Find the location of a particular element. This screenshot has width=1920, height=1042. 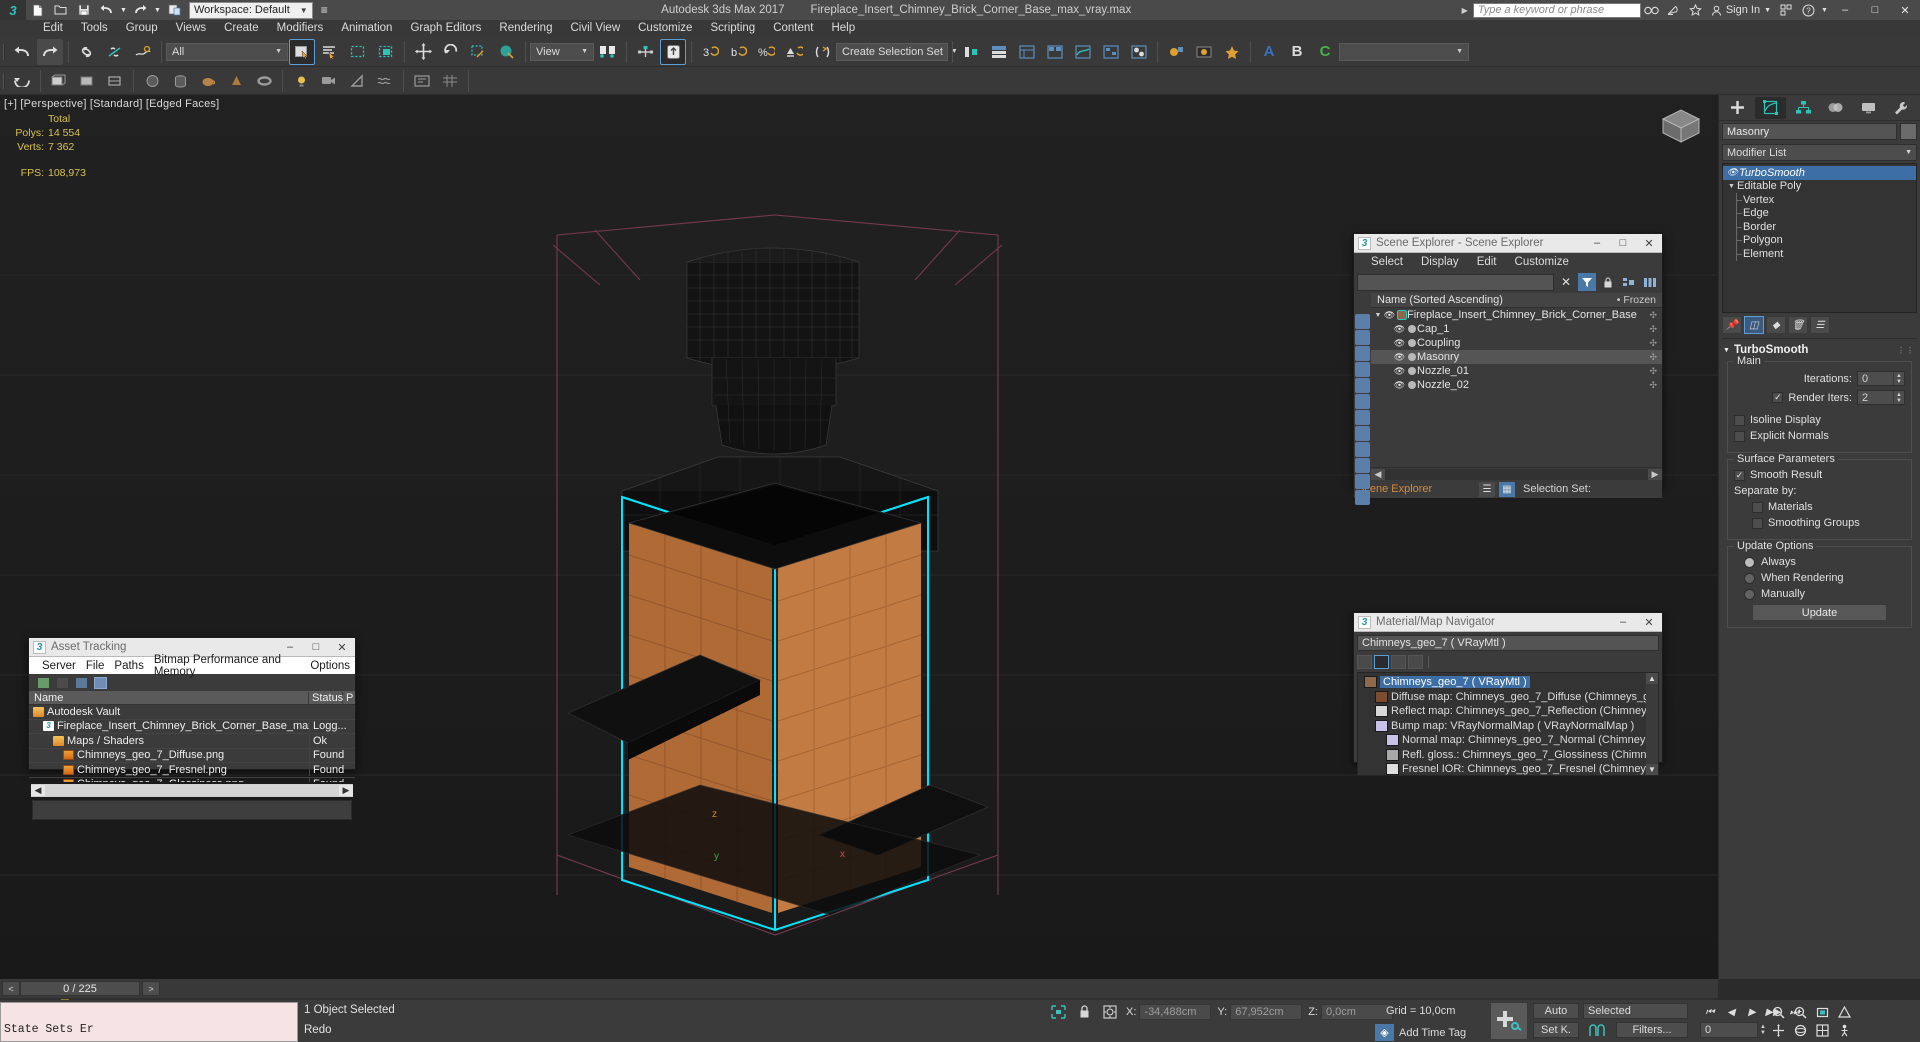

curve-filter-icon is located at coordinates (1597, 1030).